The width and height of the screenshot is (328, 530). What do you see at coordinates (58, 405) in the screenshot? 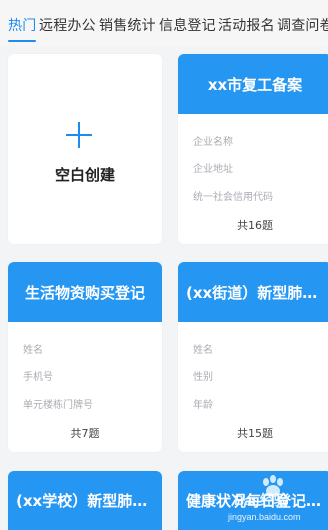
I see `template-field: 单元楼栋门牌号` at bounding box center [58, 405].